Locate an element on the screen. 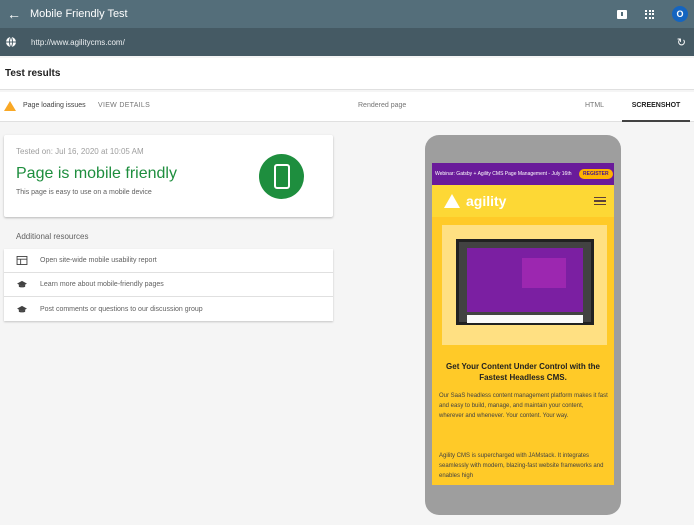 Image resolution: width=694 pixels, height=525 pixels. warning-icon is located at coordinates (10, 106).